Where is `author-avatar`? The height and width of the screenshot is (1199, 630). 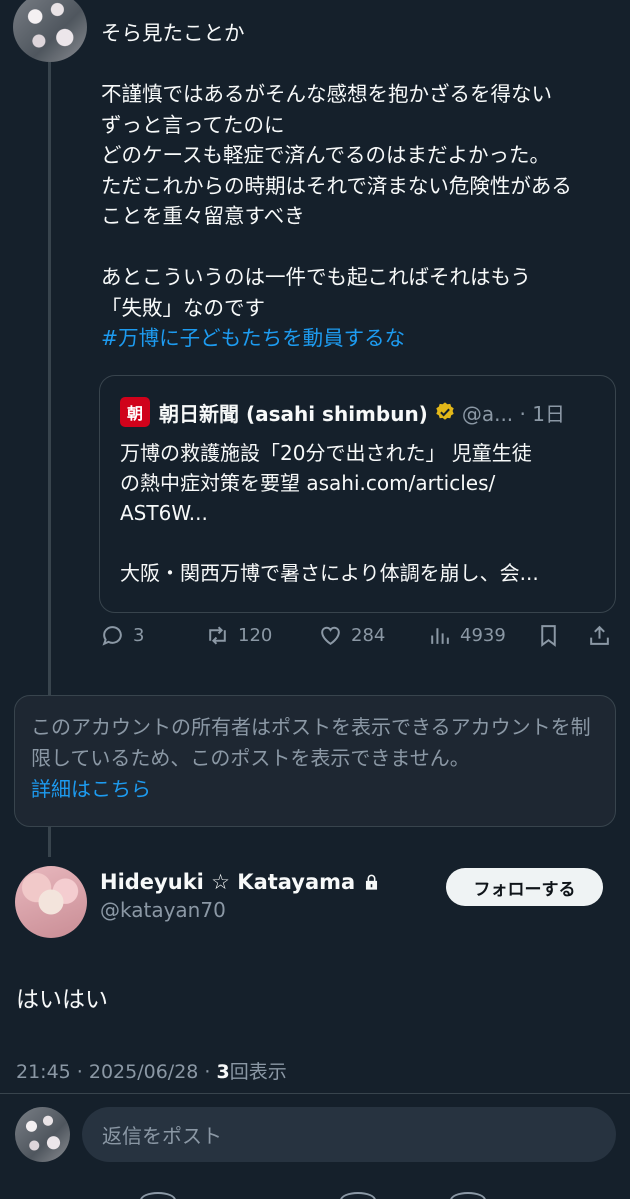
author-avatar is located at coordinates (51, 902).